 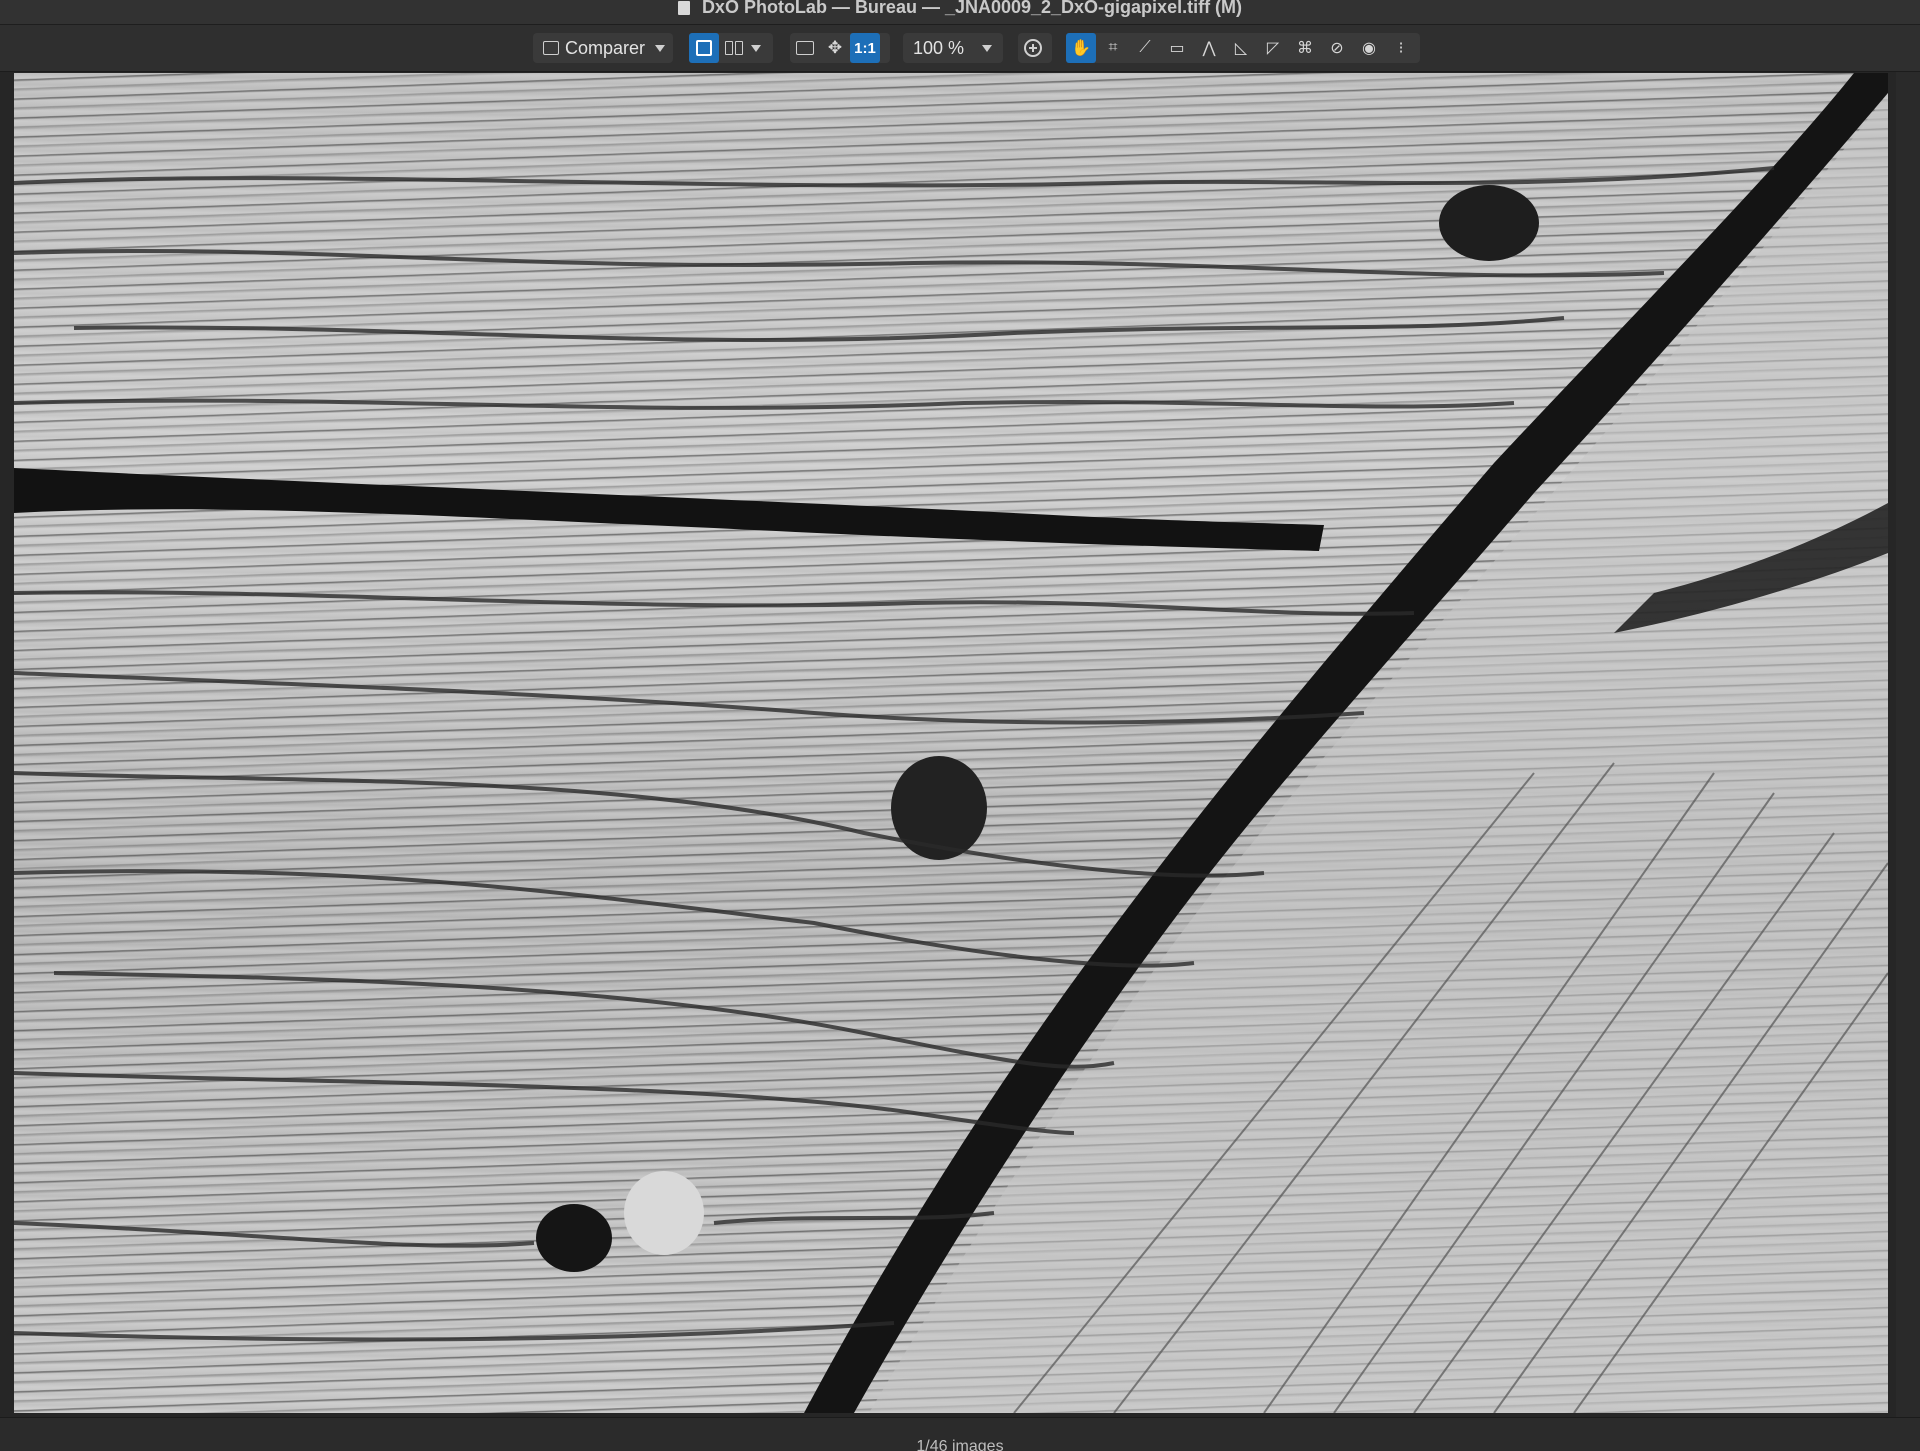 I want to click on local-adjustments-icon: ◸, so click(x=1273, y=48).